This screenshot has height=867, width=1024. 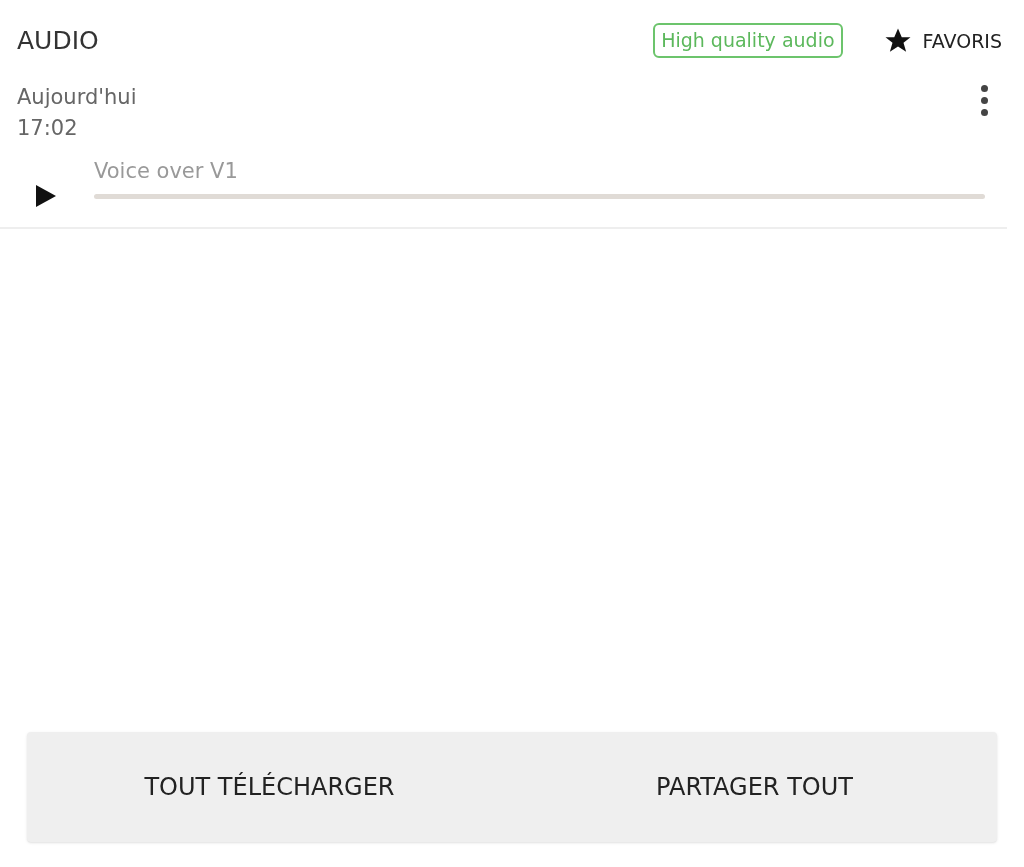 What do you see at coordinates (269, 787) in the screenshot?
I see `action-button: TOUT TÉLÉCHARGER` at bounding box center [269, 787].